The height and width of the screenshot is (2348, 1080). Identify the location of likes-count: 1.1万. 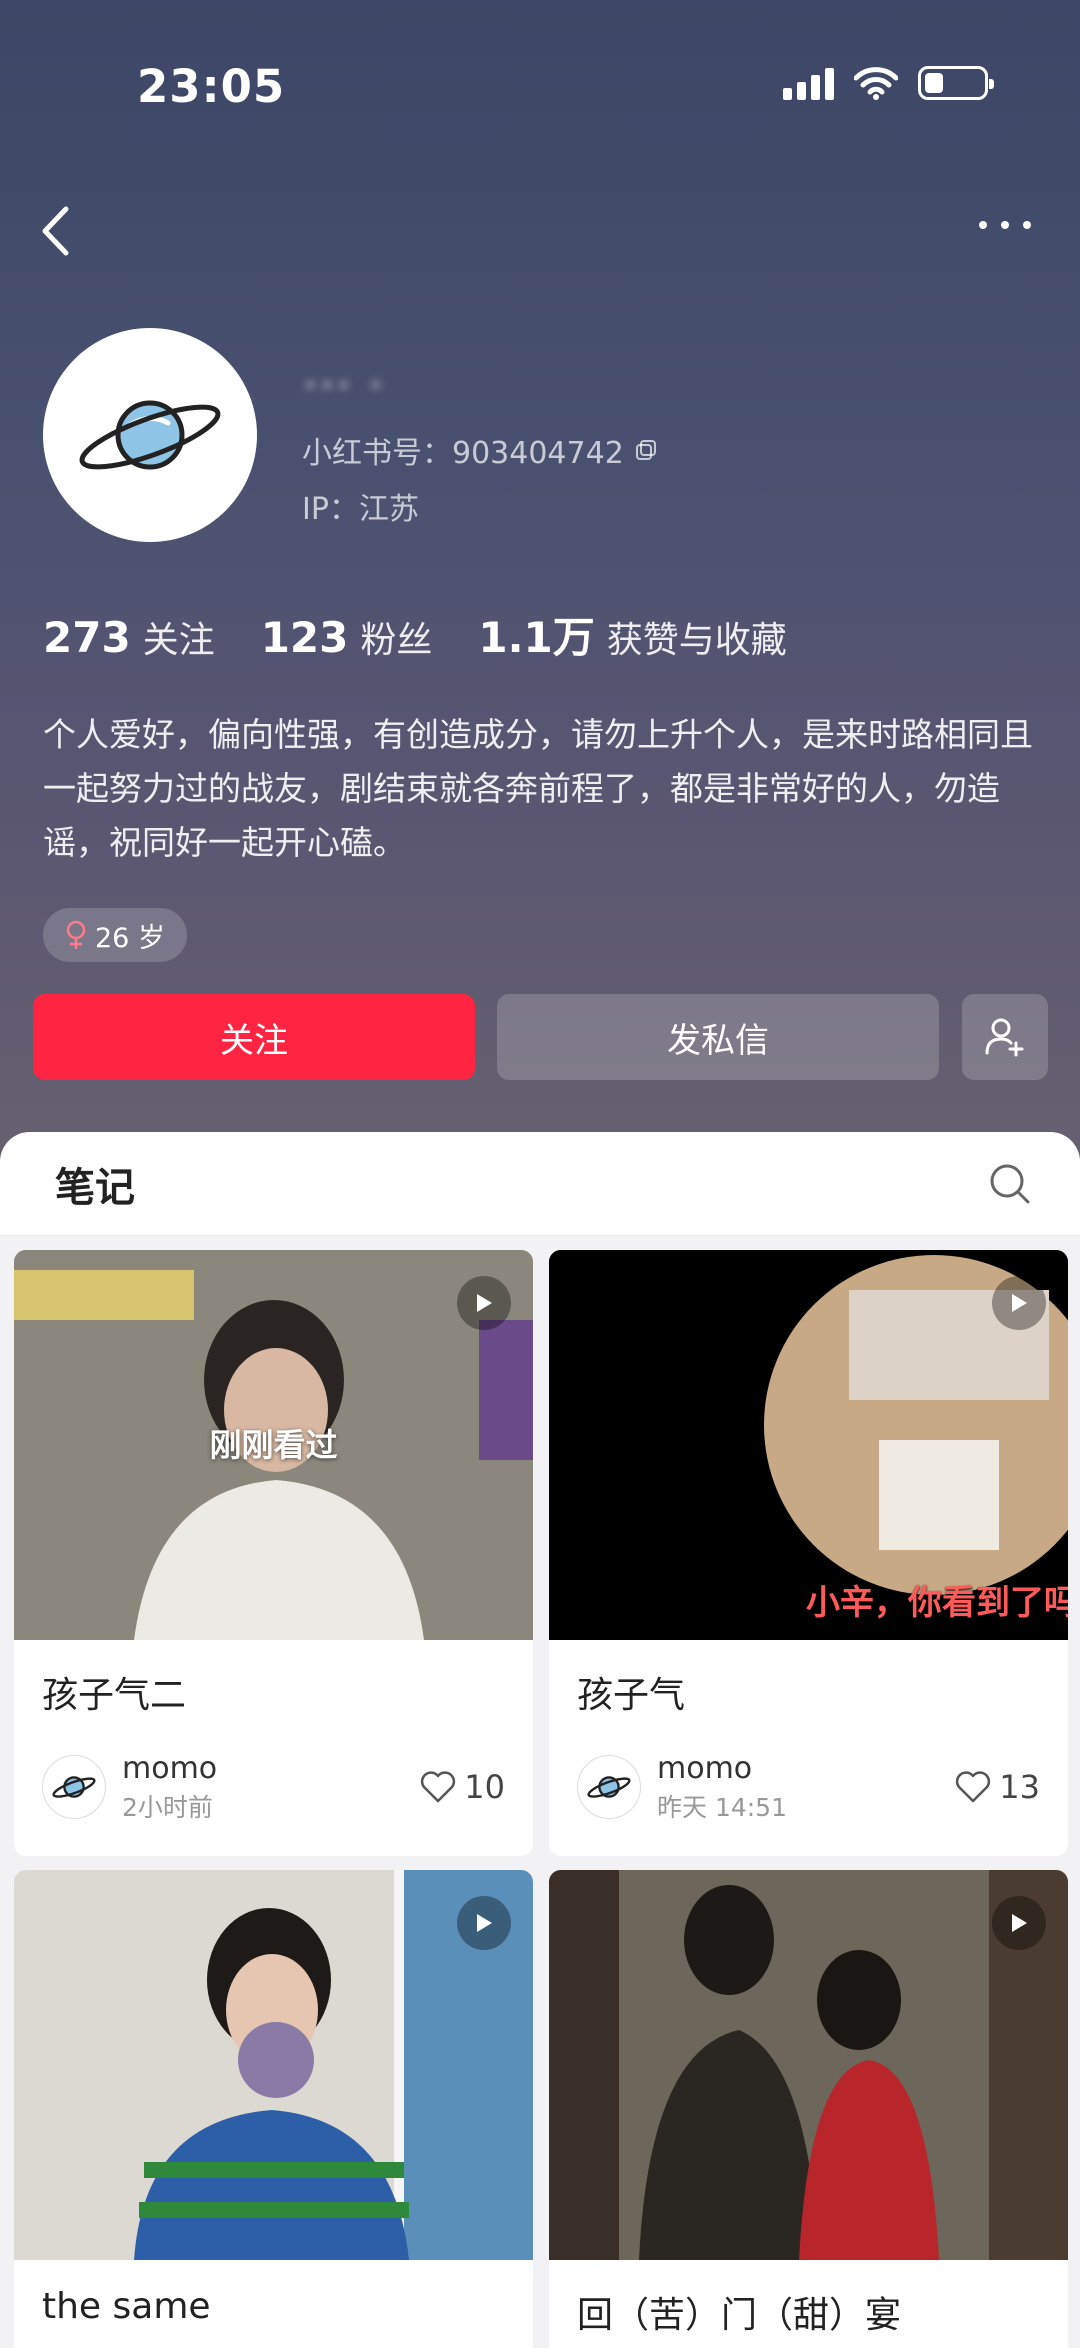
(536, 634).